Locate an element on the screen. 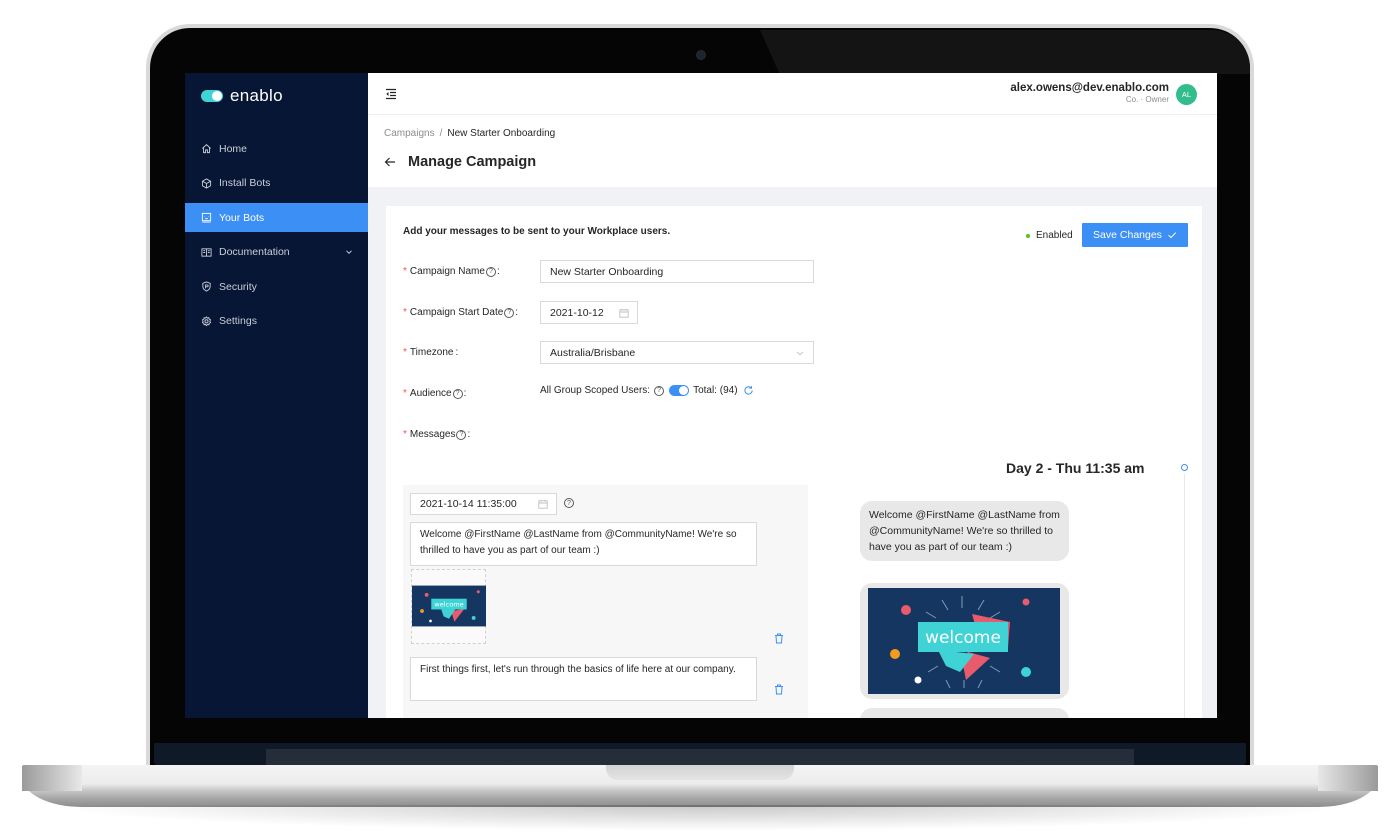 The width and height of the screenshot is (1400, 833). welcome-image-thumbnail: welcome is located at coordinates (449, 606).